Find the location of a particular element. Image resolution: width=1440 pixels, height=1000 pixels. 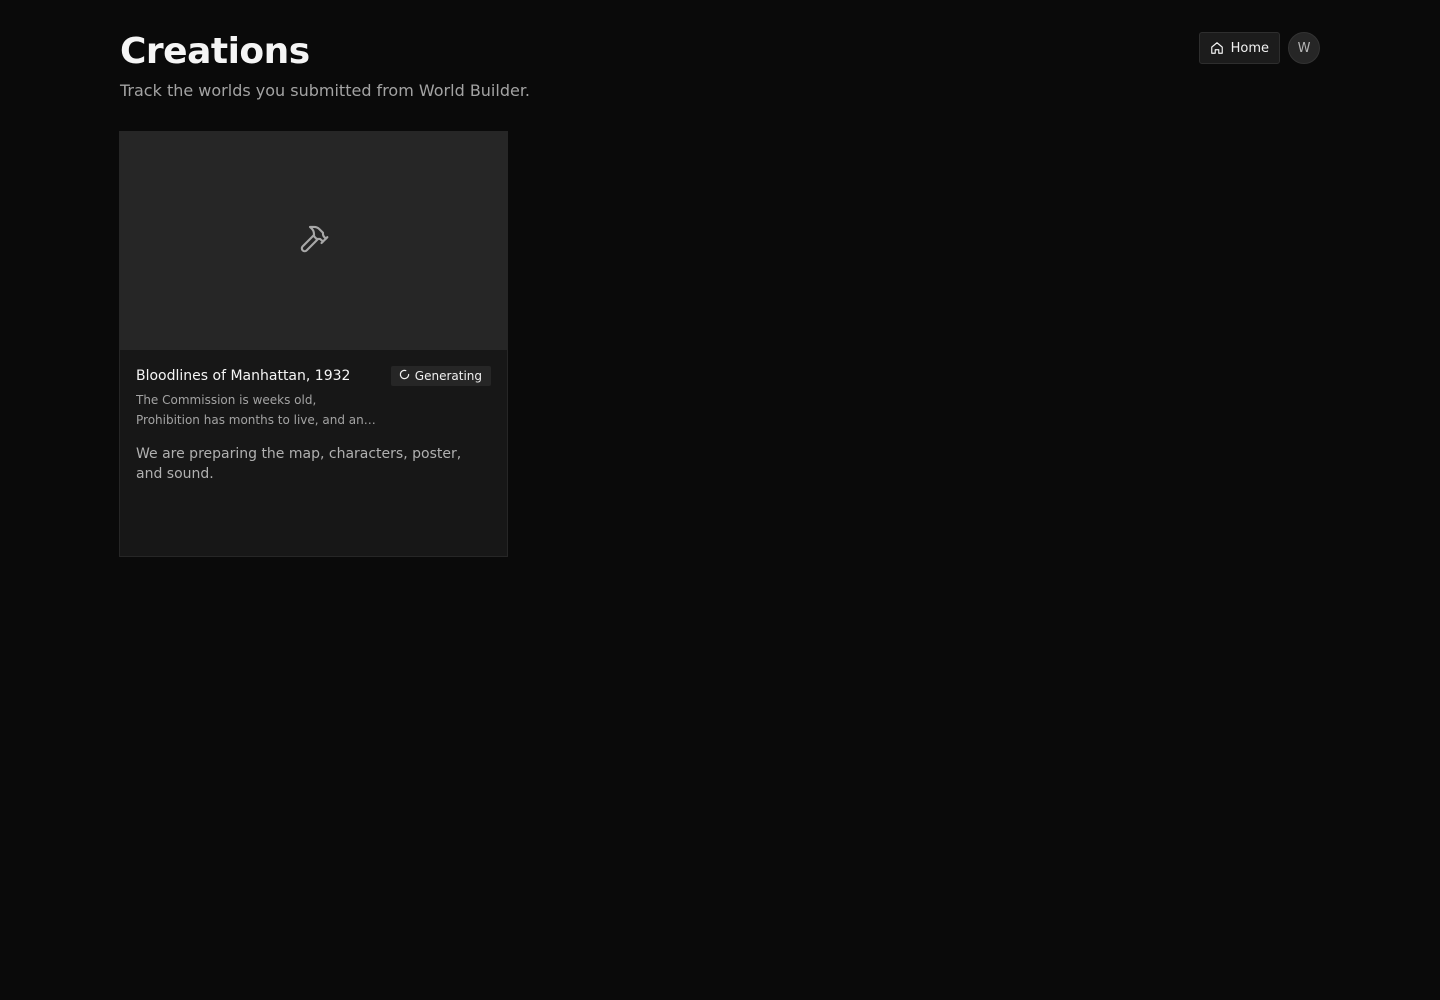

home-button: Home is located at coordinates (1239, 48).